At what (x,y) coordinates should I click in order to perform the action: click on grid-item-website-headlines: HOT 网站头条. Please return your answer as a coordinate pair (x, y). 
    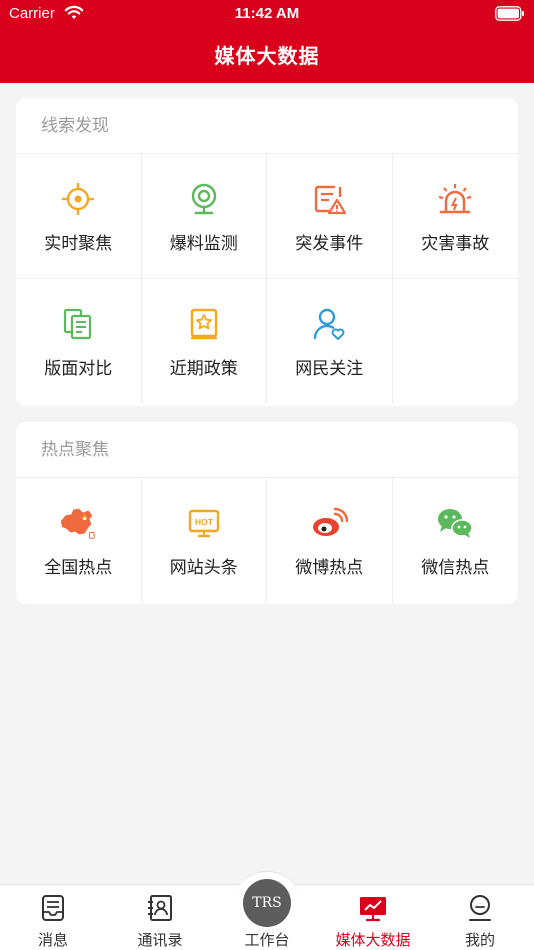
    Looking at the image, I should click on (204, 540).